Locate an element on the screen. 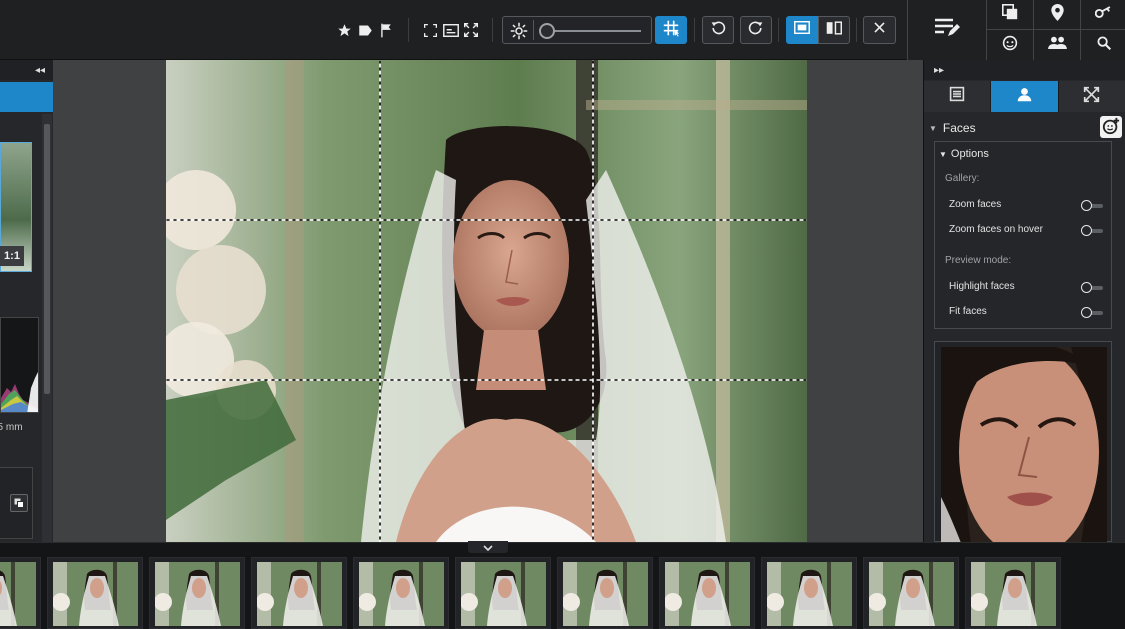 Image resolution: width=1125 pixels, height=629 pixels. expand-arrows-icon is located at coordinates (1091, 97).